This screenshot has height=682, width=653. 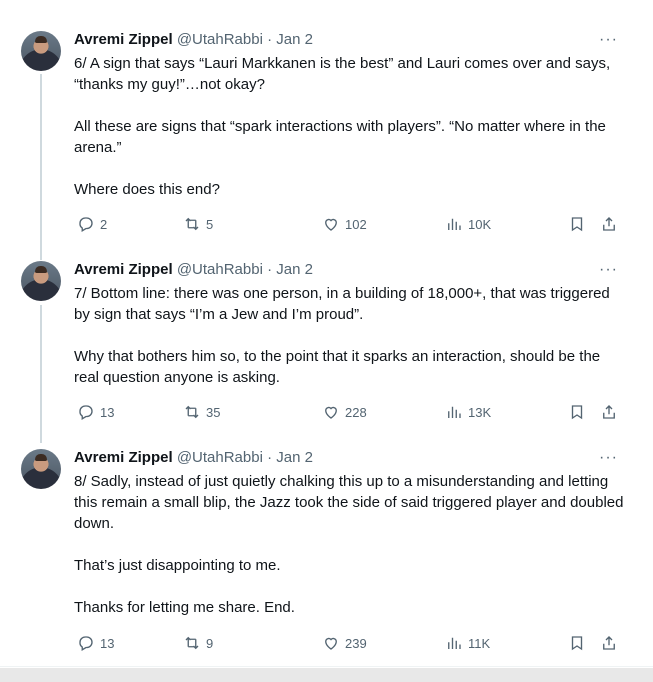 What do you see at coordinates (104, 224) in the screenshot?
I see `reply-count: 2` at bounding box center [104, 224].